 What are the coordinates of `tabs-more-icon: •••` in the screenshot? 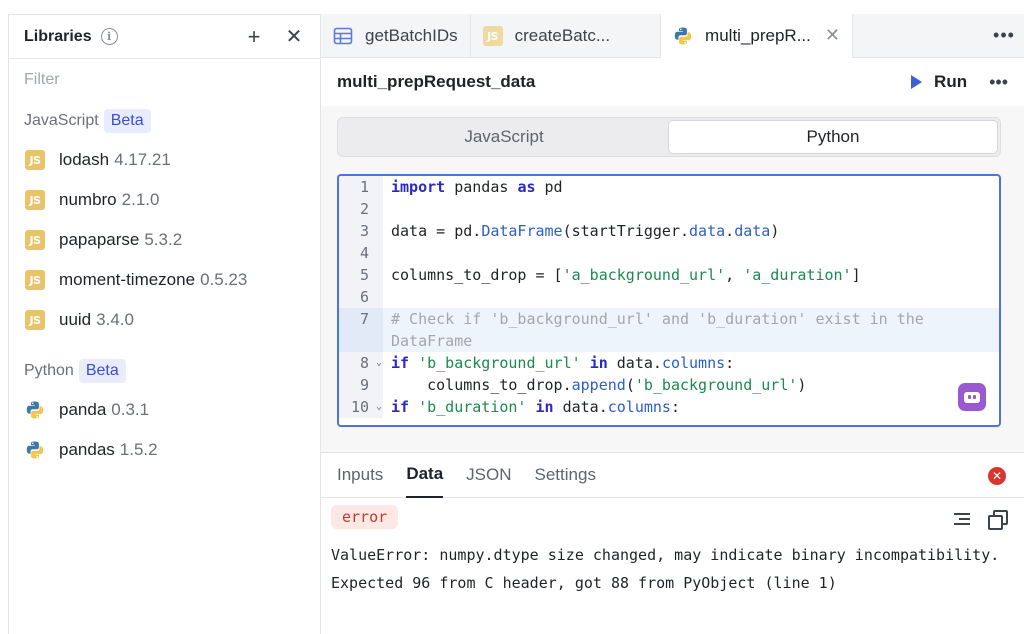 It's located at (1004, 35).